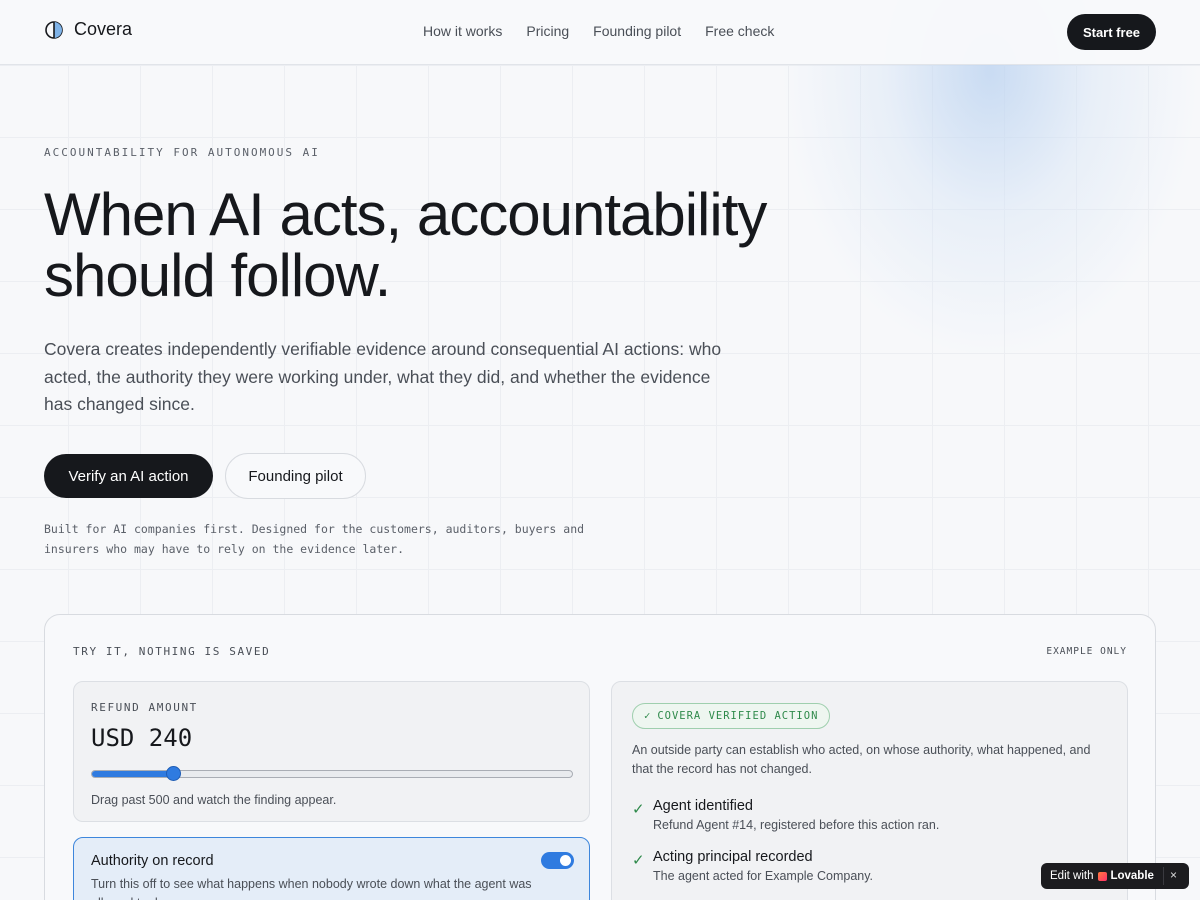 The height and width of the screenshot is (900, 1200). I want to click on lovable-brand: Lovable, so click(1126, 876).